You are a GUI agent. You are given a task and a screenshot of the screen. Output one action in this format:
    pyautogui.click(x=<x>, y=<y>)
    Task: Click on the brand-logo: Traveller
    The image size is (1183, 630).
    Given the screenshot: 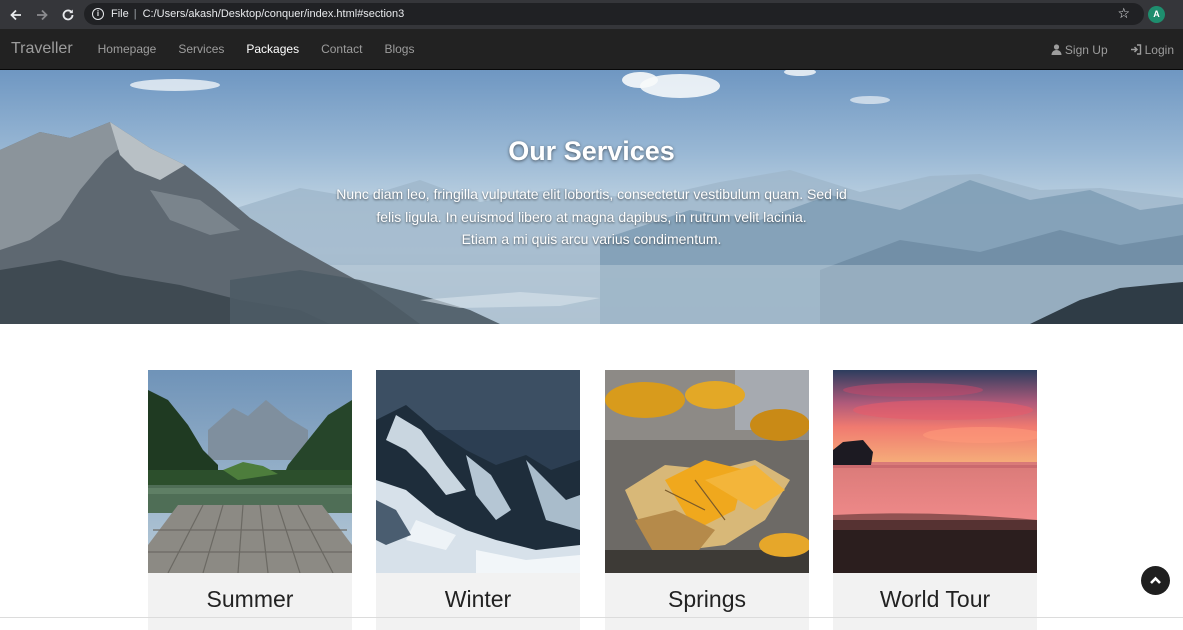 What is the action you would take?
    pyautogui.click(x=42, y=49)
    